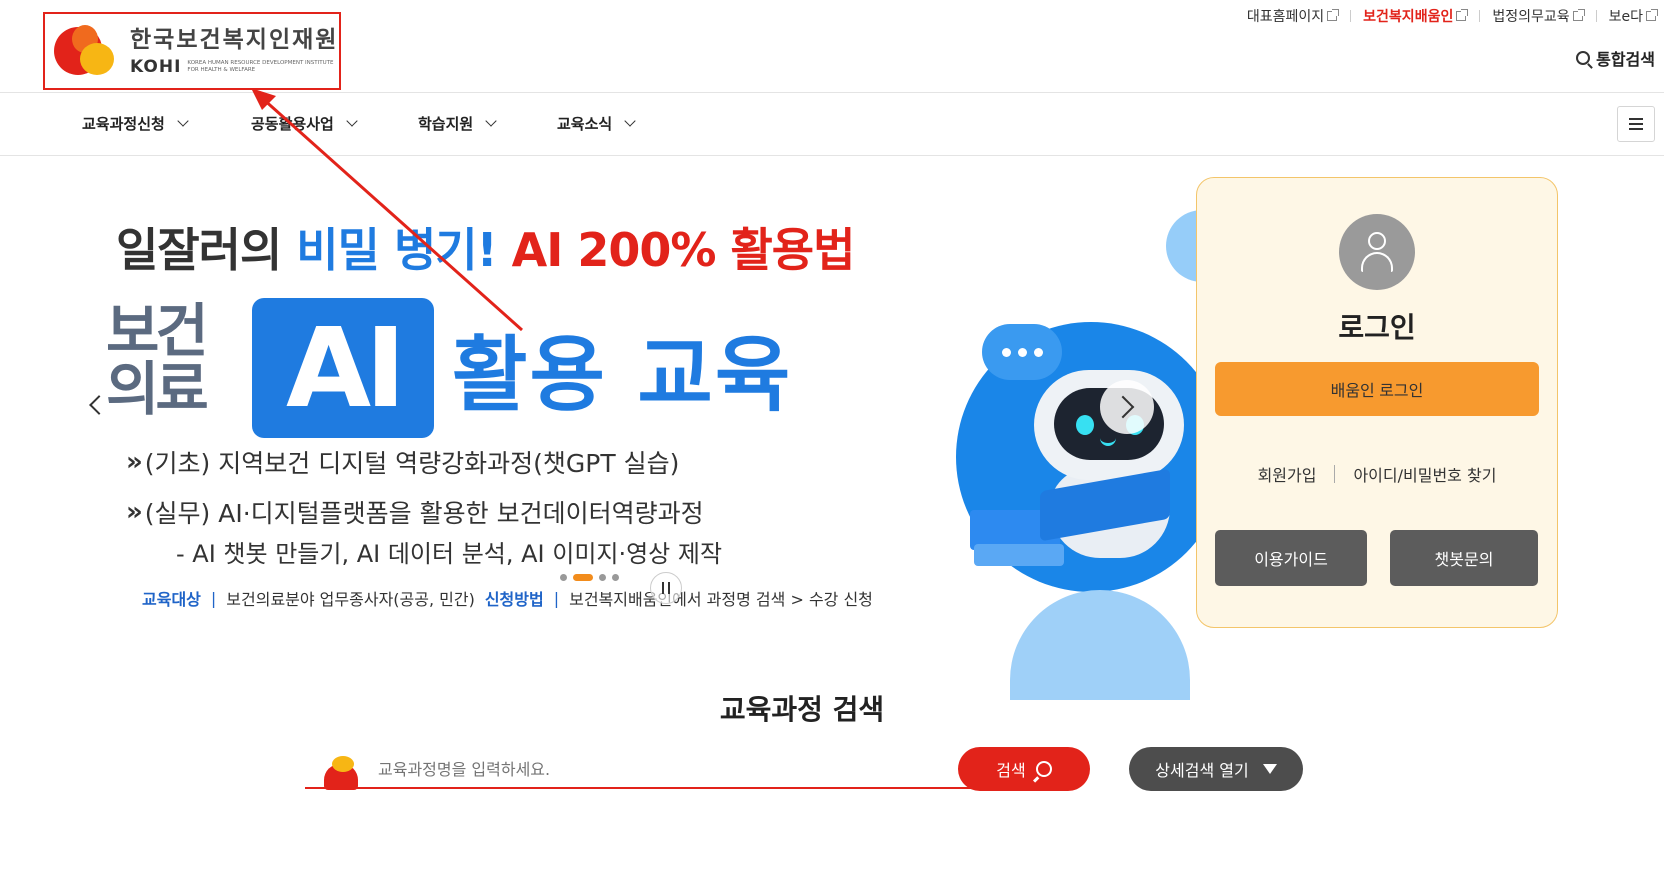 This screenshot has height=872, width=1664. Describe the element at coordinates (640, 788) in the screenshot. I see `search-underline` at that location.